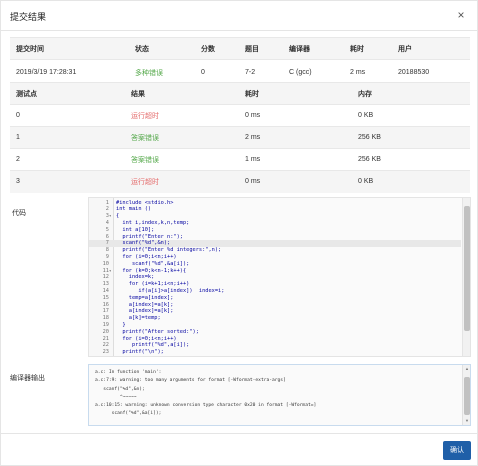 The image size is (478, 466). Describe the element at coordinates (107, 209) in the screenshot. I see `line-number: 2` at that location.